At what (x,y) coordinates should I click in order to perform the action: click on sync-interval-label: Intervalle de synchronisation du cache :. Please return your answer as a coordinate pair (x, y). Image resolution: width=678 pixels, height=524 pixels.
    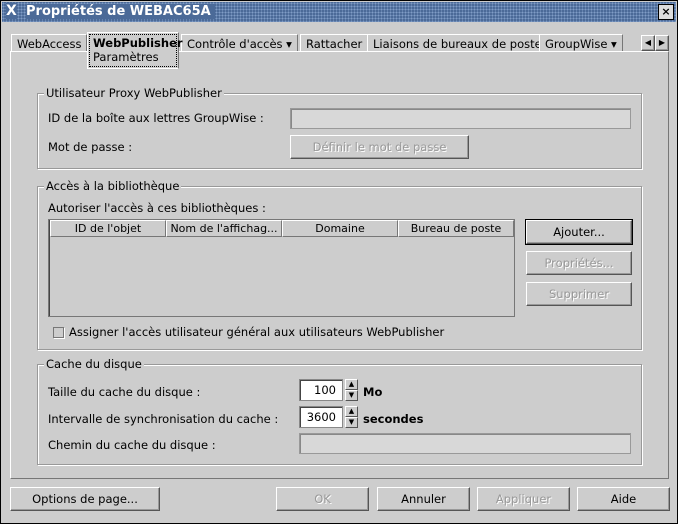
    Looking at the image, I should click on (163, 419).